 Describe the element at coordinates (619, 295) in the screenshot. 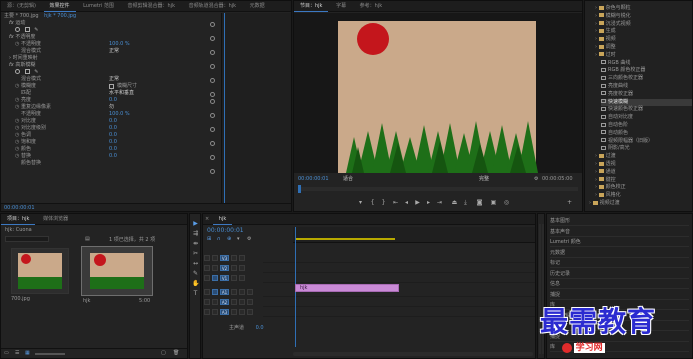

I see `workspace-panel-item: 捕捉` at that location.